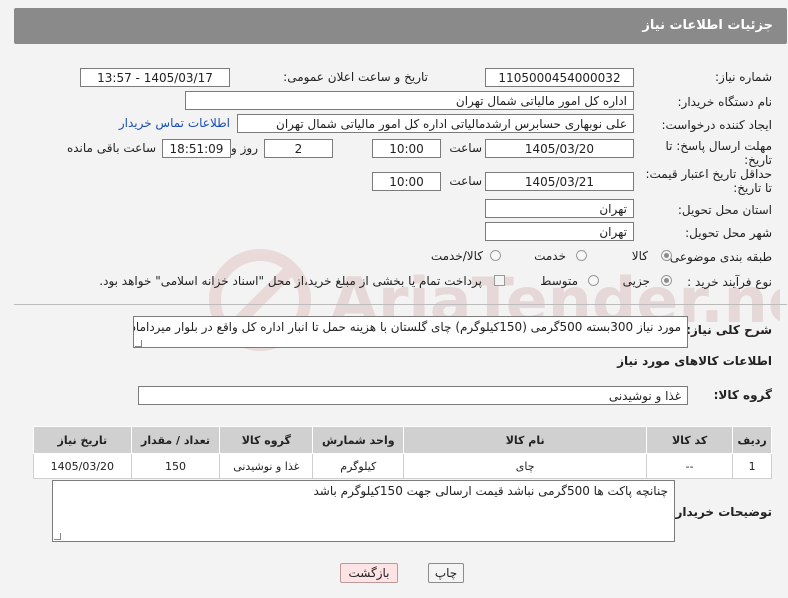  Describe the element at coordinates (499, 280) in the screenshot. I see `treasury-payment-checkbox` at that location.